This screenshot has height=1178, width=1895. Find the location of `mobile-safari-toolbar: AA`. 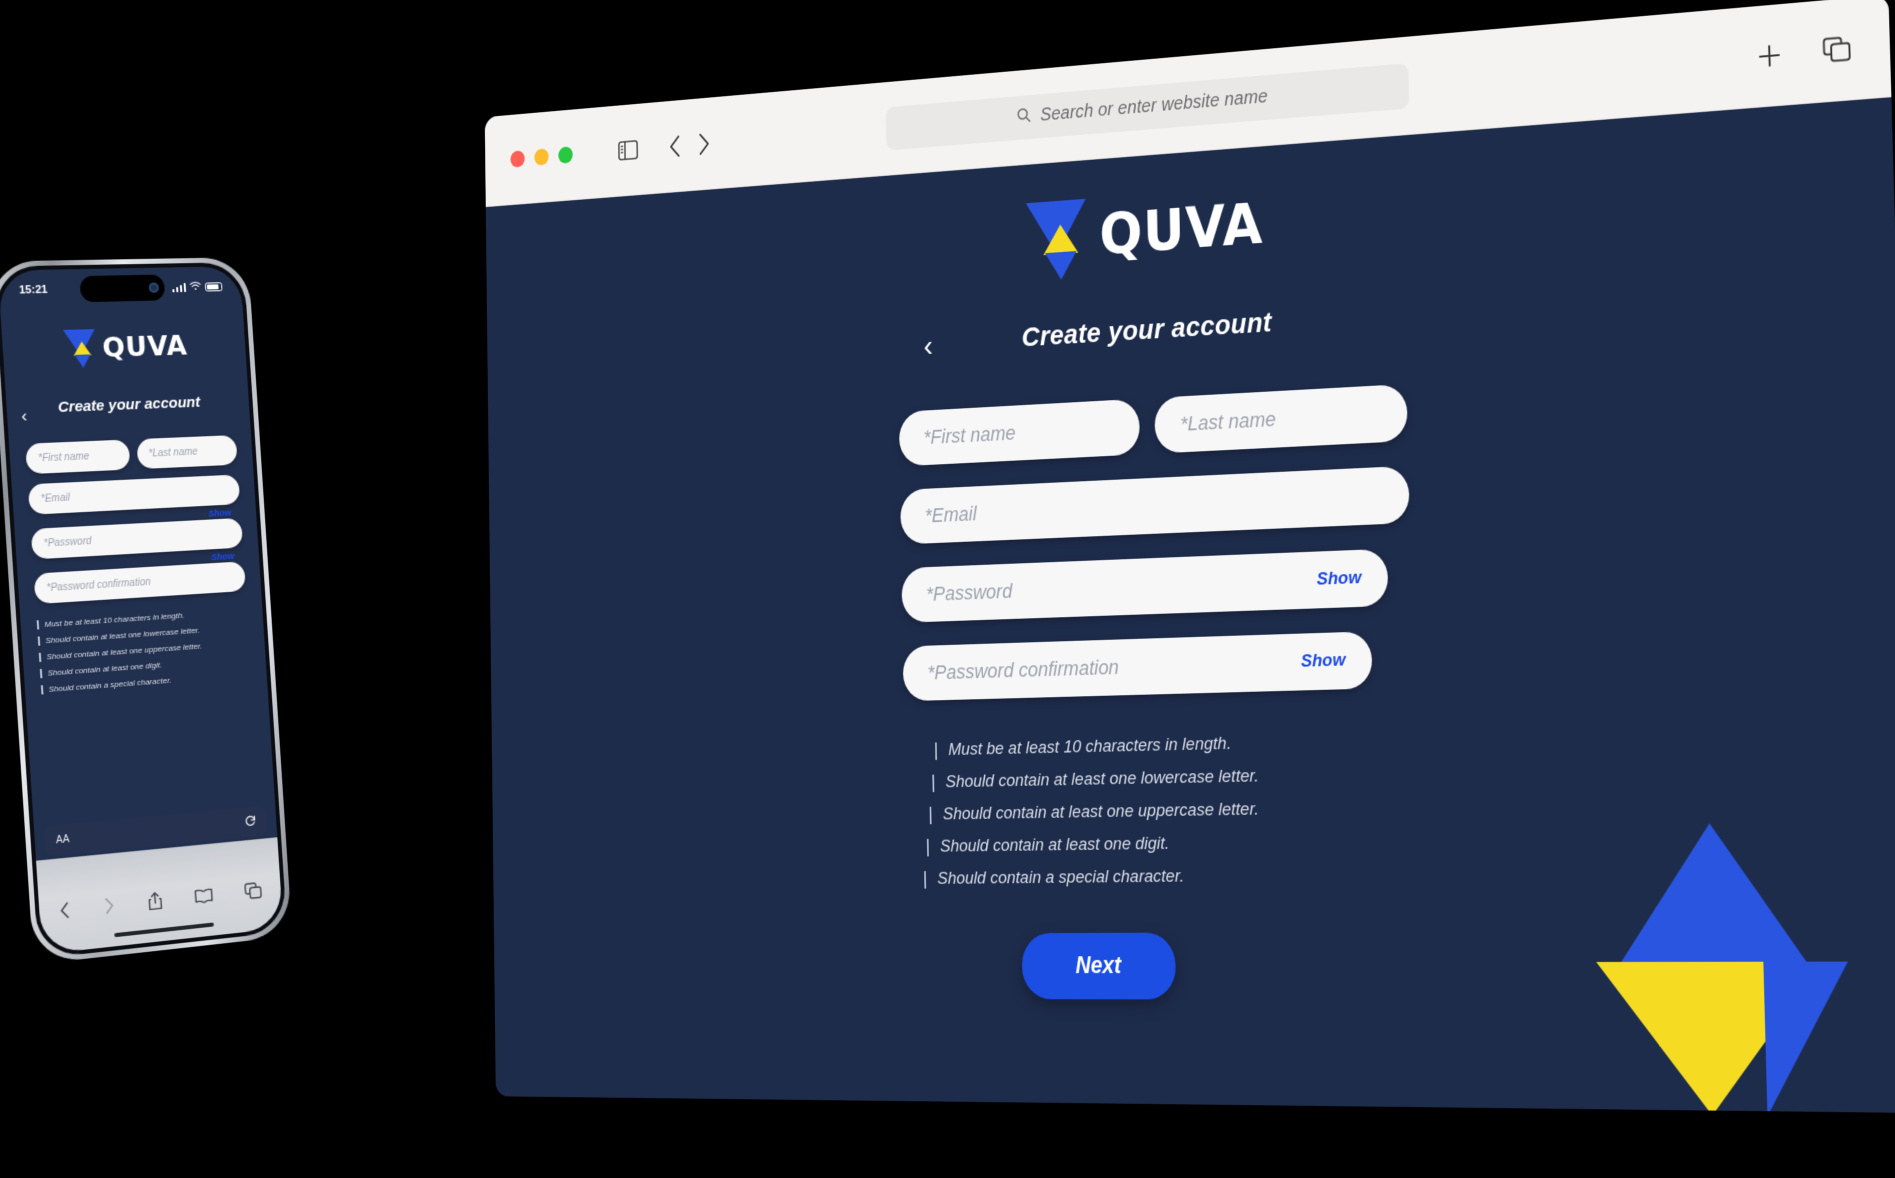

mobile-safari-toolbar: AA is located at coordinates (160, 880).